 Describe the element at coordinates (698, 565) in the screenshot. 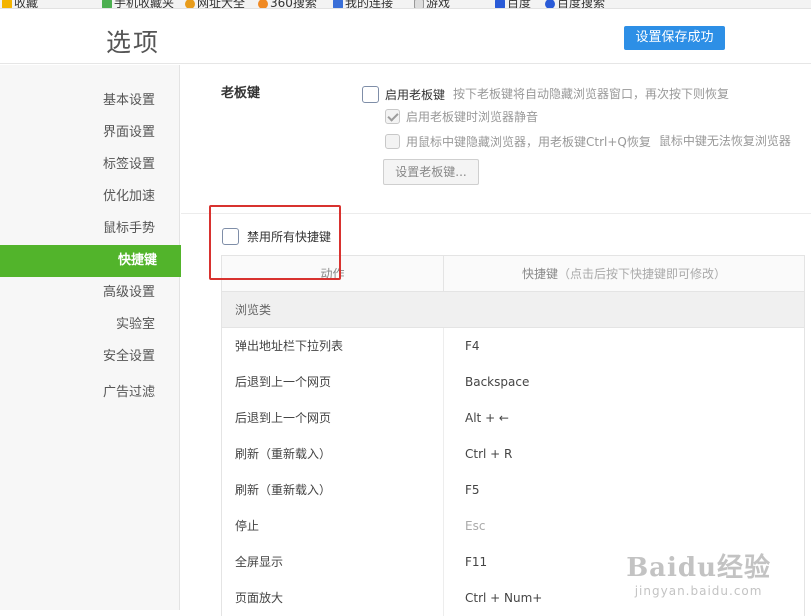

I see `watermark-logo: Baidu经验` at that location.